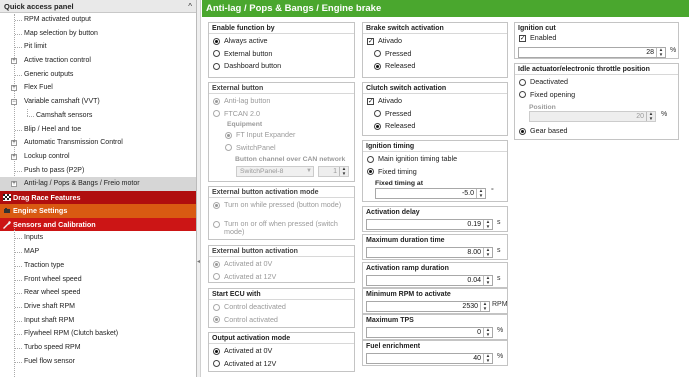 This screenshot has width=689, height=377. What do you see at coordinates (429, 358) in the screenshot?
I see `fuel-enrichment-input: 40 ▲ ▼` at bounding box center [429, 358].